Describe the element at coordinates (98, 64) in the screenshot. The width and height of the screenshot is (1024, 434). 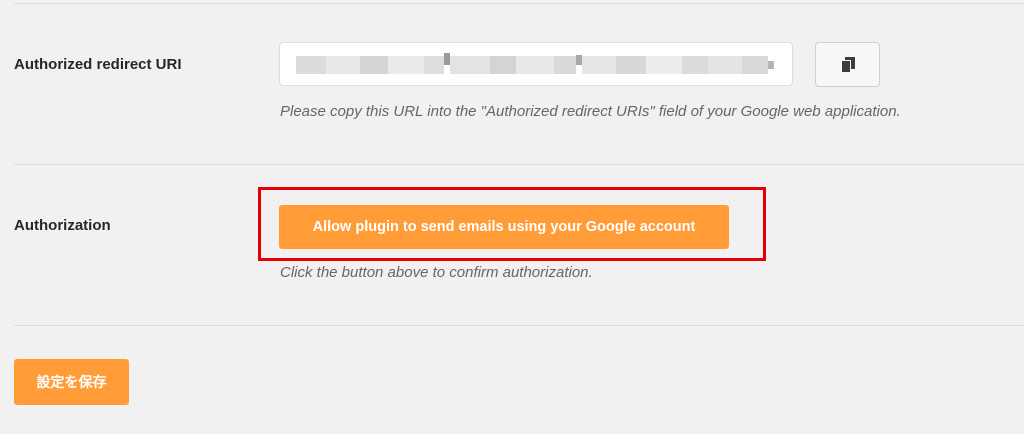
I see `redirect-uri-label: Authorized redirect URI` at that location.